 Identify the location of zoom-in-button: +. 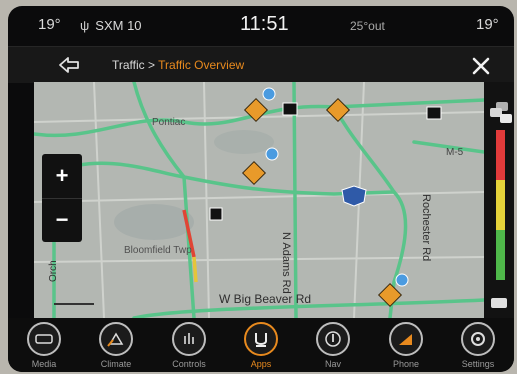
(62, 176).